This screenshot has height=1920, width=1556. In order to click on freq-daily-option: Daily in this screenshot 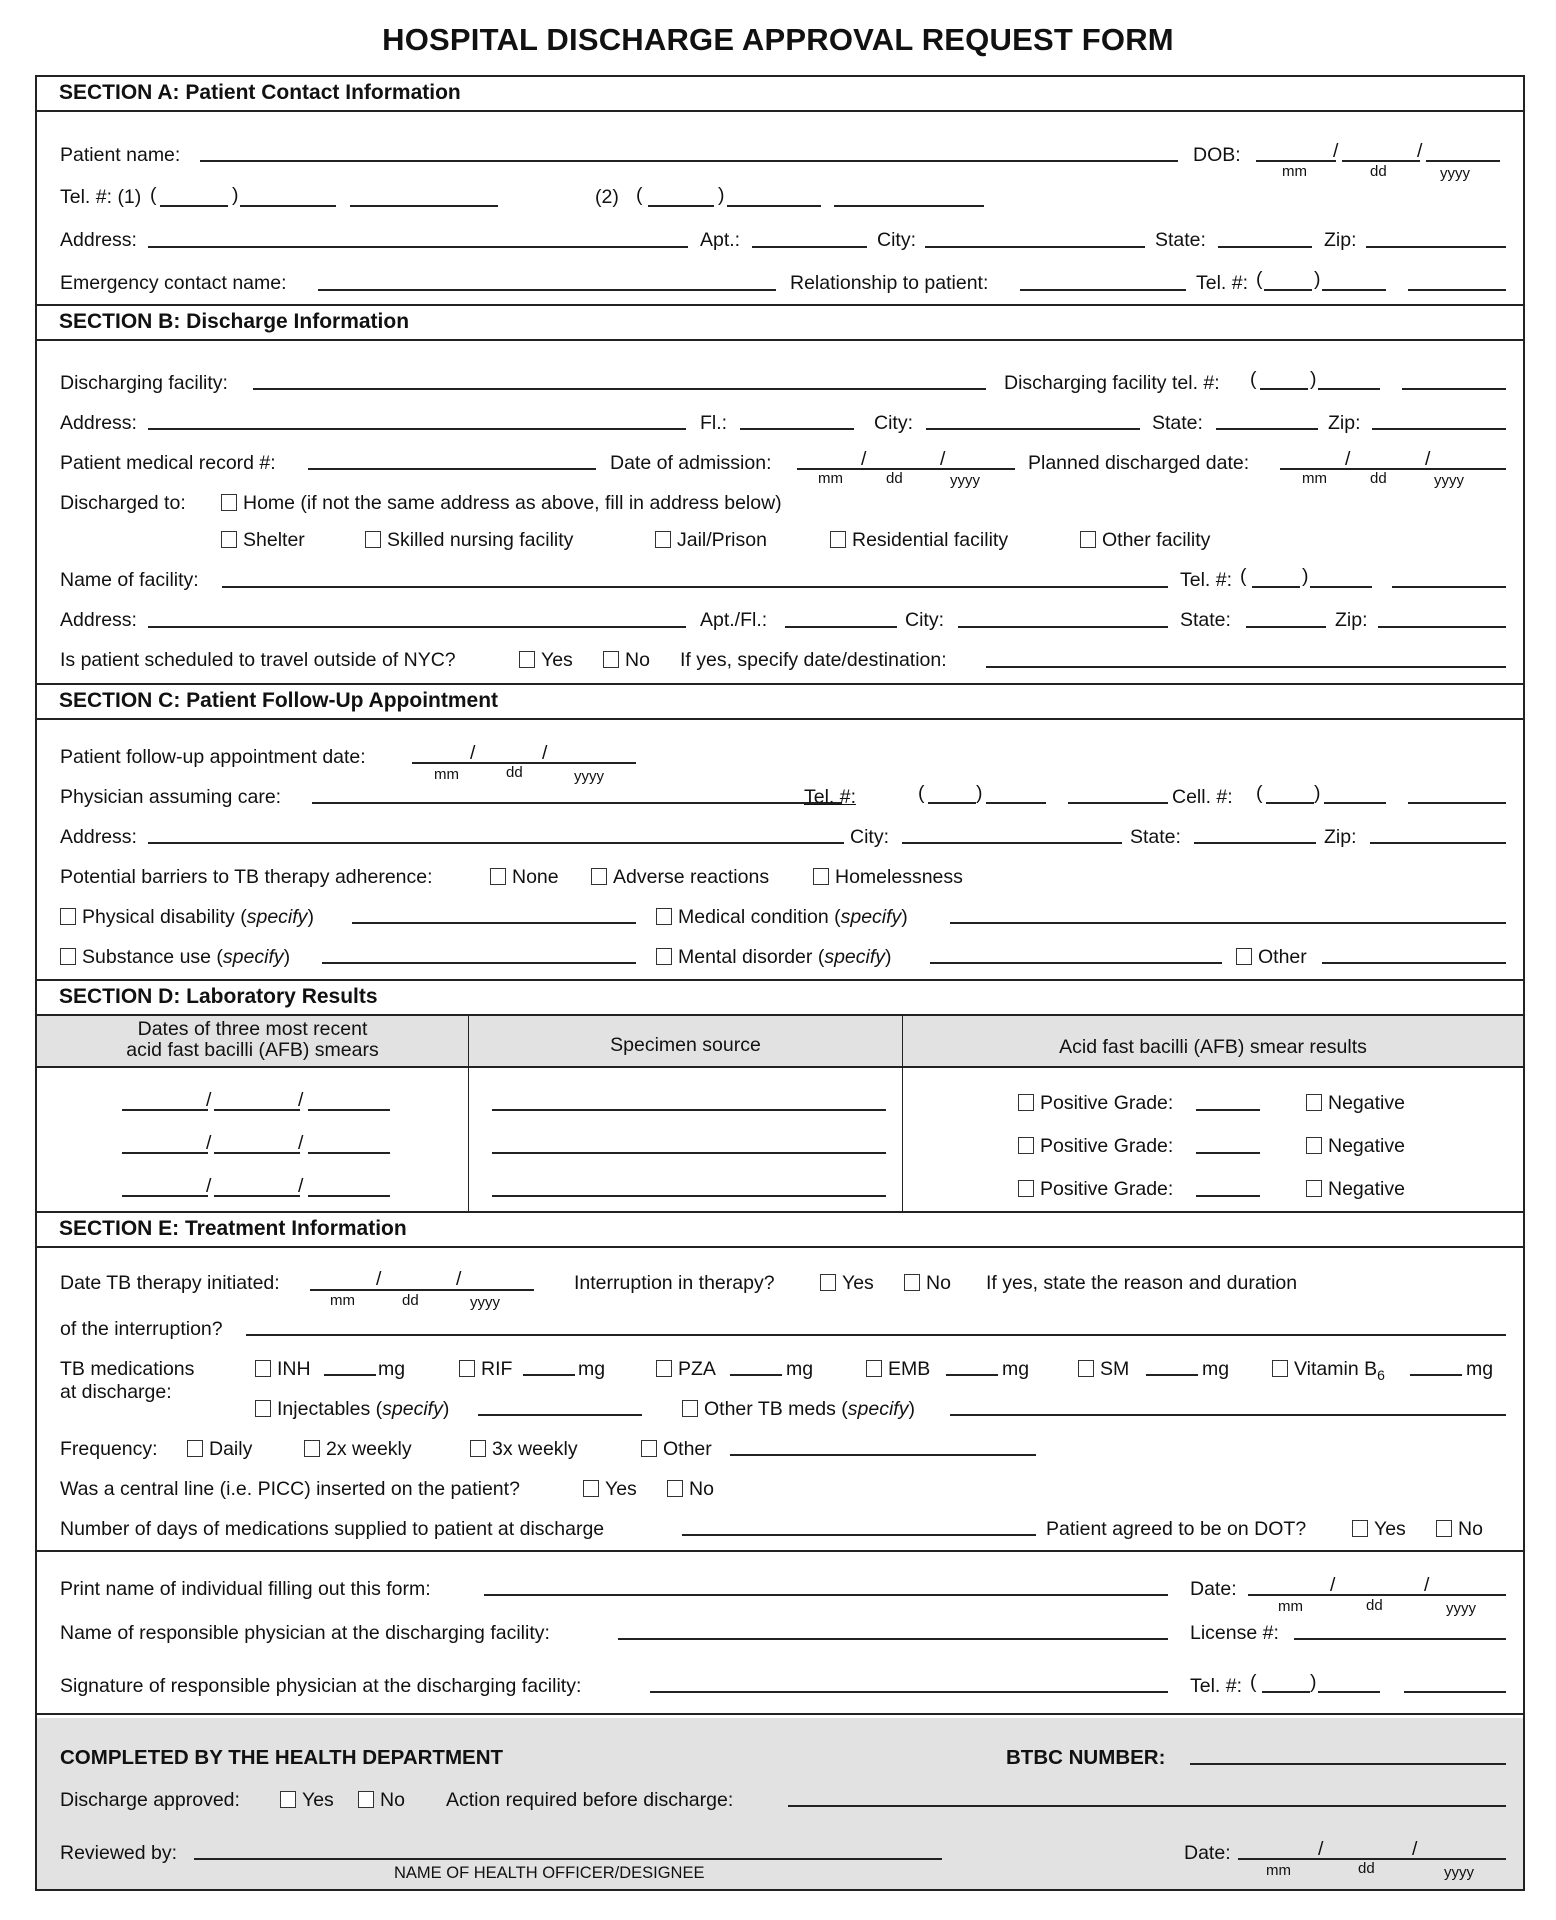, I will do `click(219, 1449)`.